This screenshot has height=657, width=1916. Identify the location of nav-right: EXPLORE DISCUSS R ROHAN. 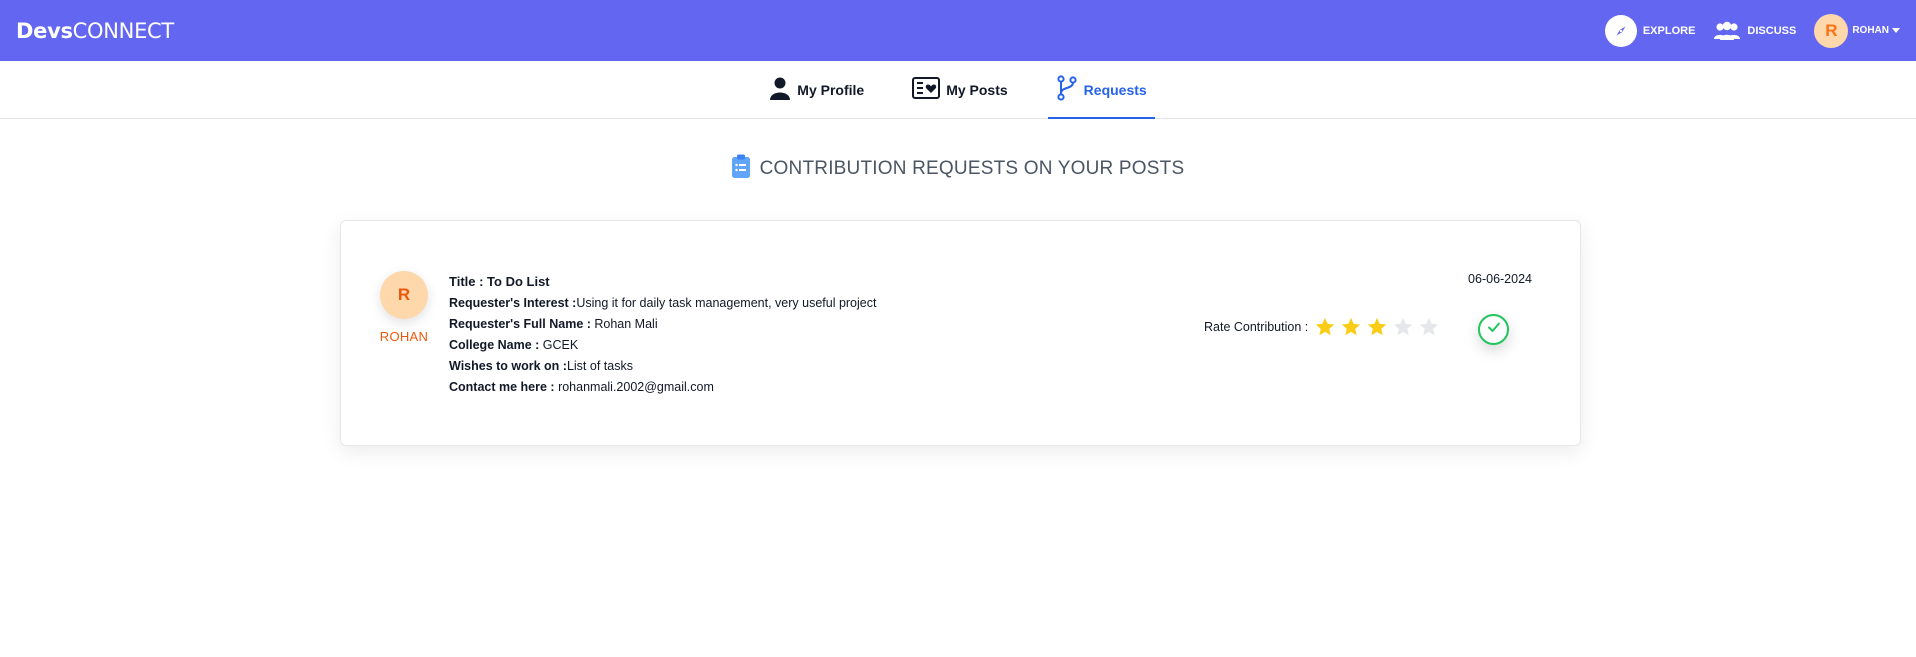
(1752, 30).